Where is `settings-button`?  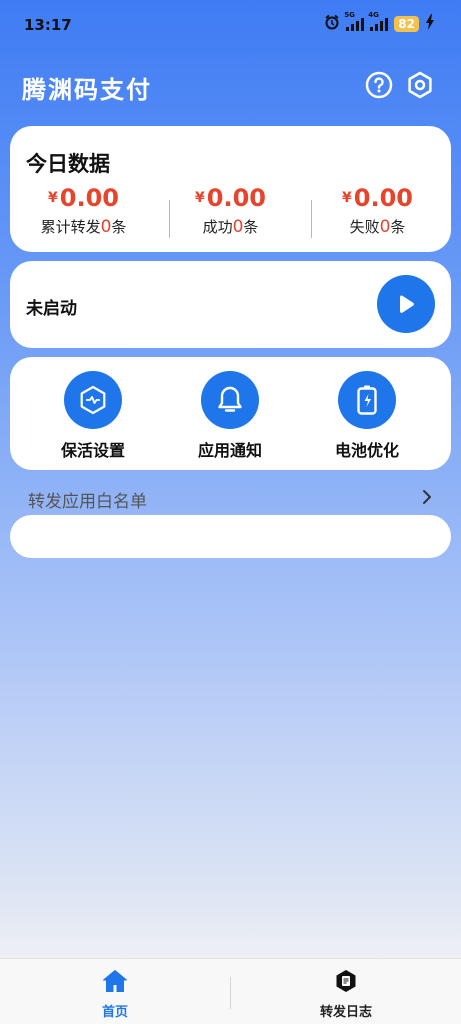 settings-button is located at coordinates (420, 85).